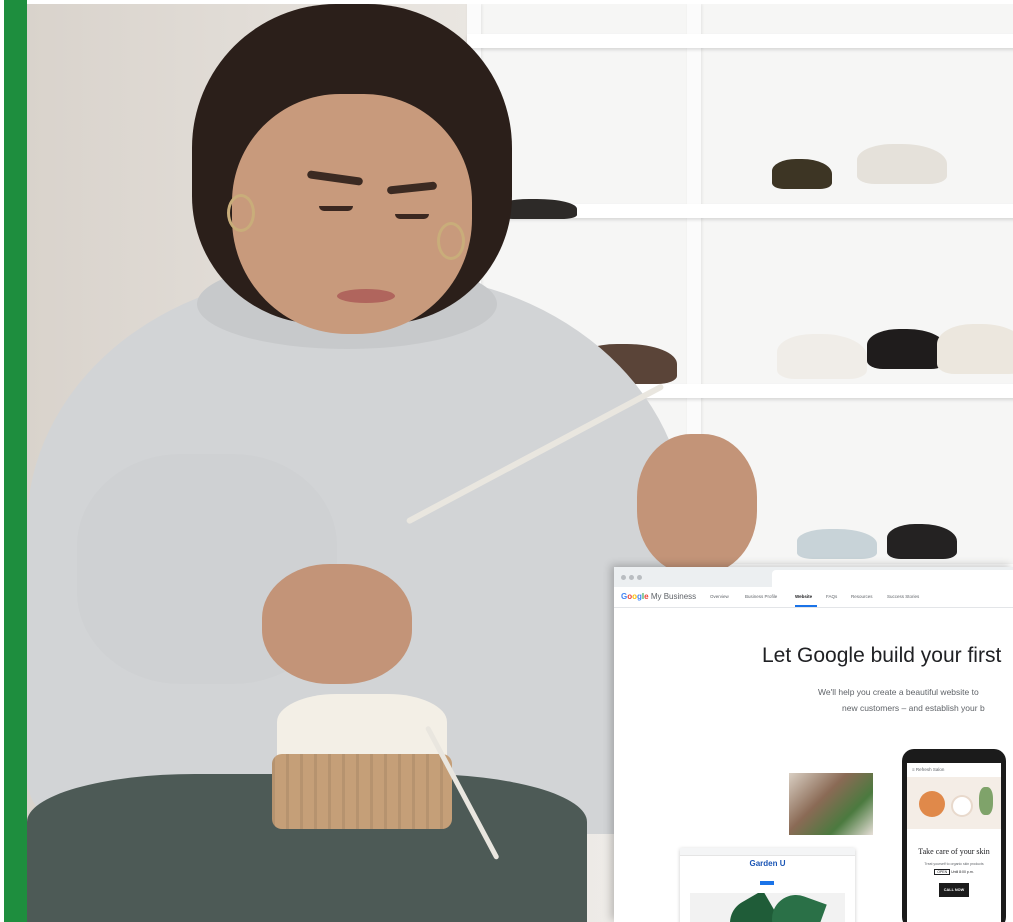 This screenshot has height=922, width=1013. What do you see at coordinates (862, 596) in the screenshot?
I see `nav-resources: Resources` at bounding box center [862, 596].